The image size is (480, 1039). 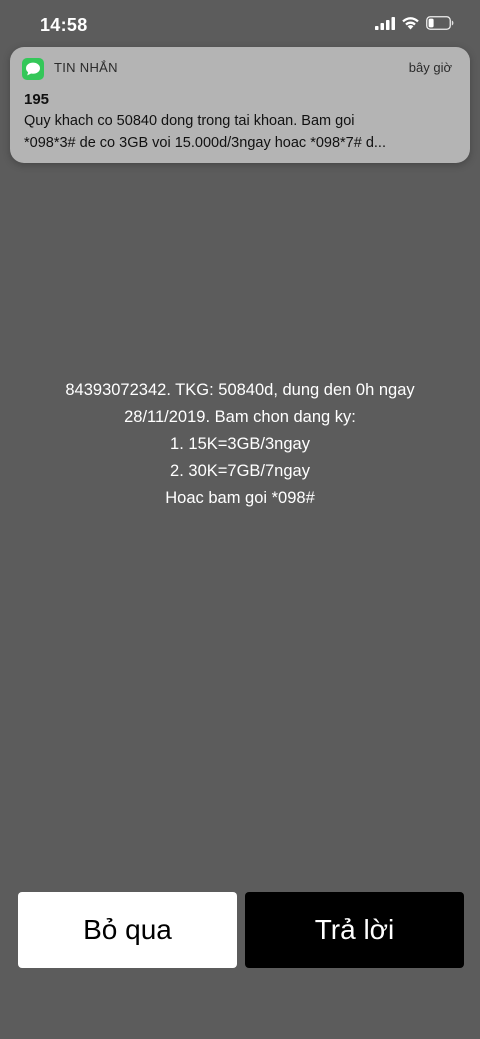 I want to click on wifi-icon, so click(x=410, y=23).